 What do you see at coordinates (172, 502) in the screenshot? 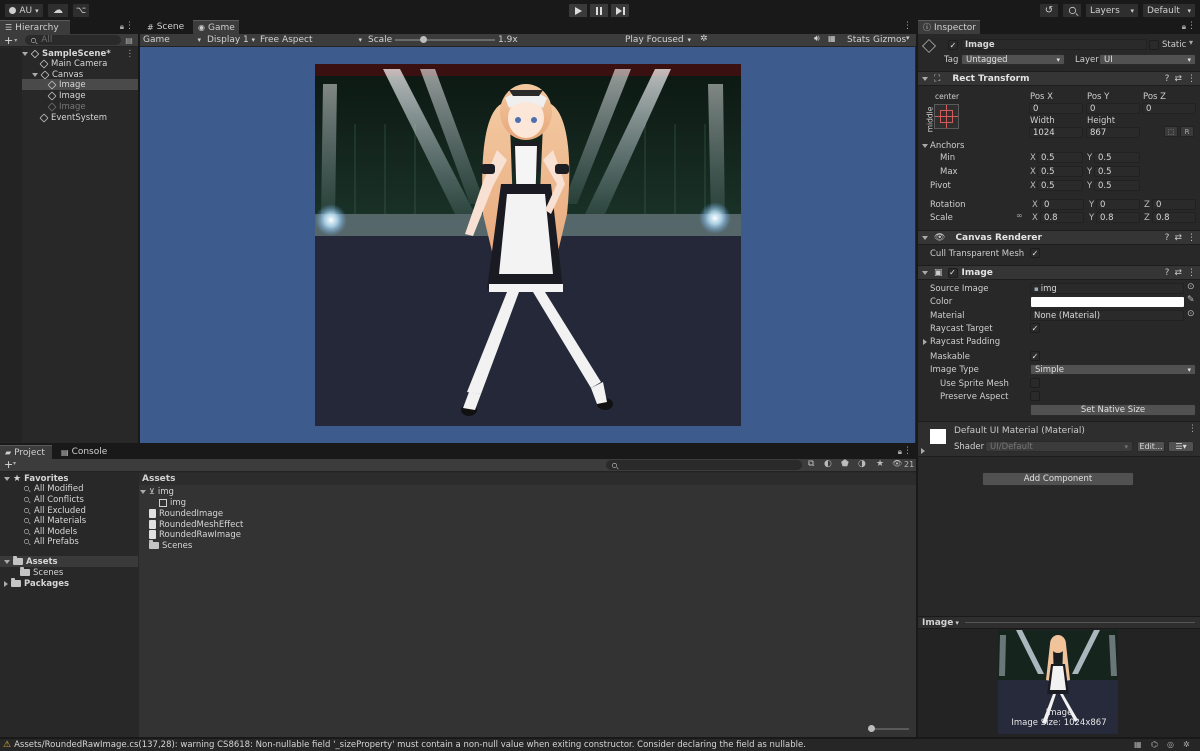
I see `asset-item-img-sprite: img` at bounding box center [172, 502].